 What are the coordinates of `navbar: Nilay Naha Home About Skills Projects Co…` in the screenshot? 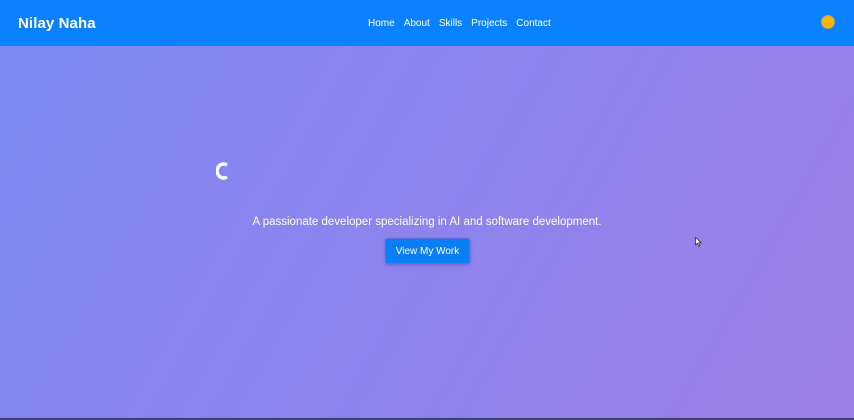 It's located at (427, 23).